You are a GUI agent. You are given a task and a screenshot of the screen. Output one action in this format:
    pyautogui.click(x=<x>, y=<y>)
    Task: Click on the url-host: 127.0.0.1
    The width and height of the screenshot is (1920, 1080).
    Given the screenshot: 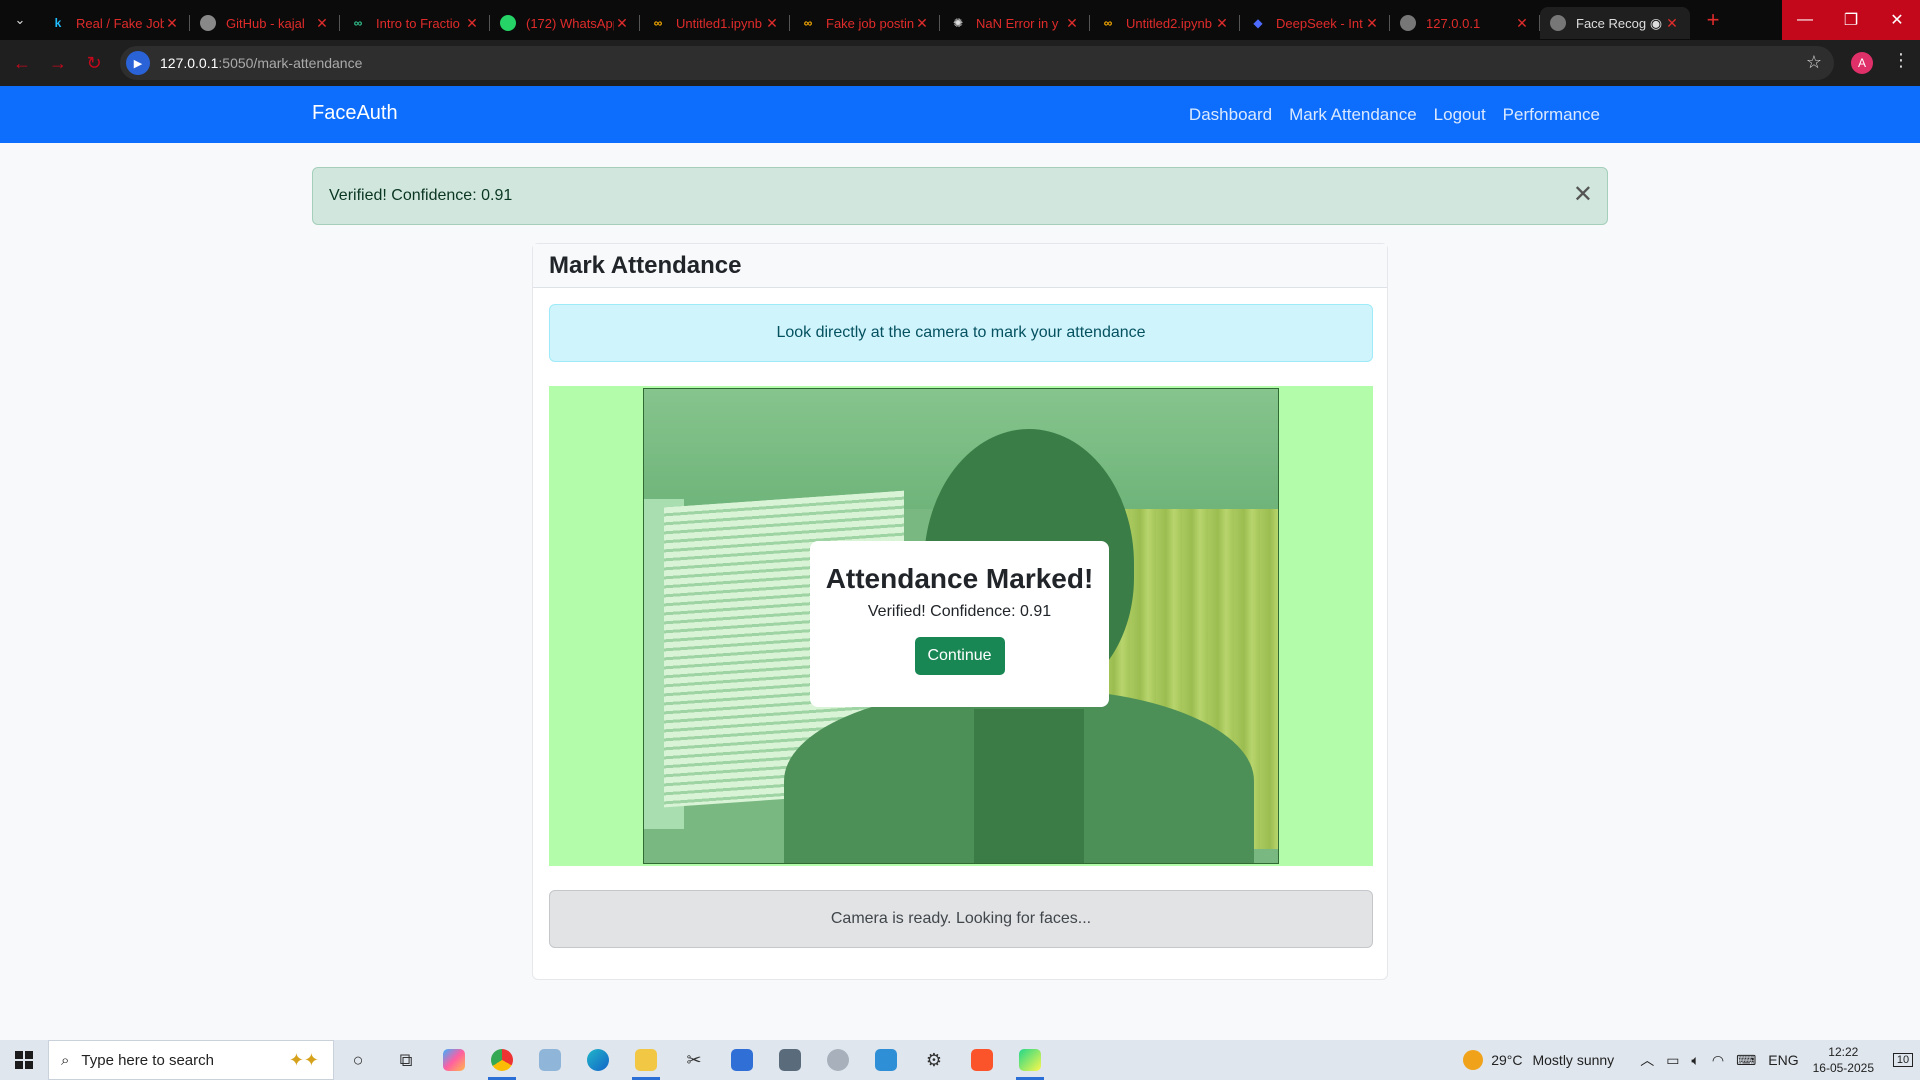 What is the action you would take?
    pyautogui.click(x=189, y=63)
    